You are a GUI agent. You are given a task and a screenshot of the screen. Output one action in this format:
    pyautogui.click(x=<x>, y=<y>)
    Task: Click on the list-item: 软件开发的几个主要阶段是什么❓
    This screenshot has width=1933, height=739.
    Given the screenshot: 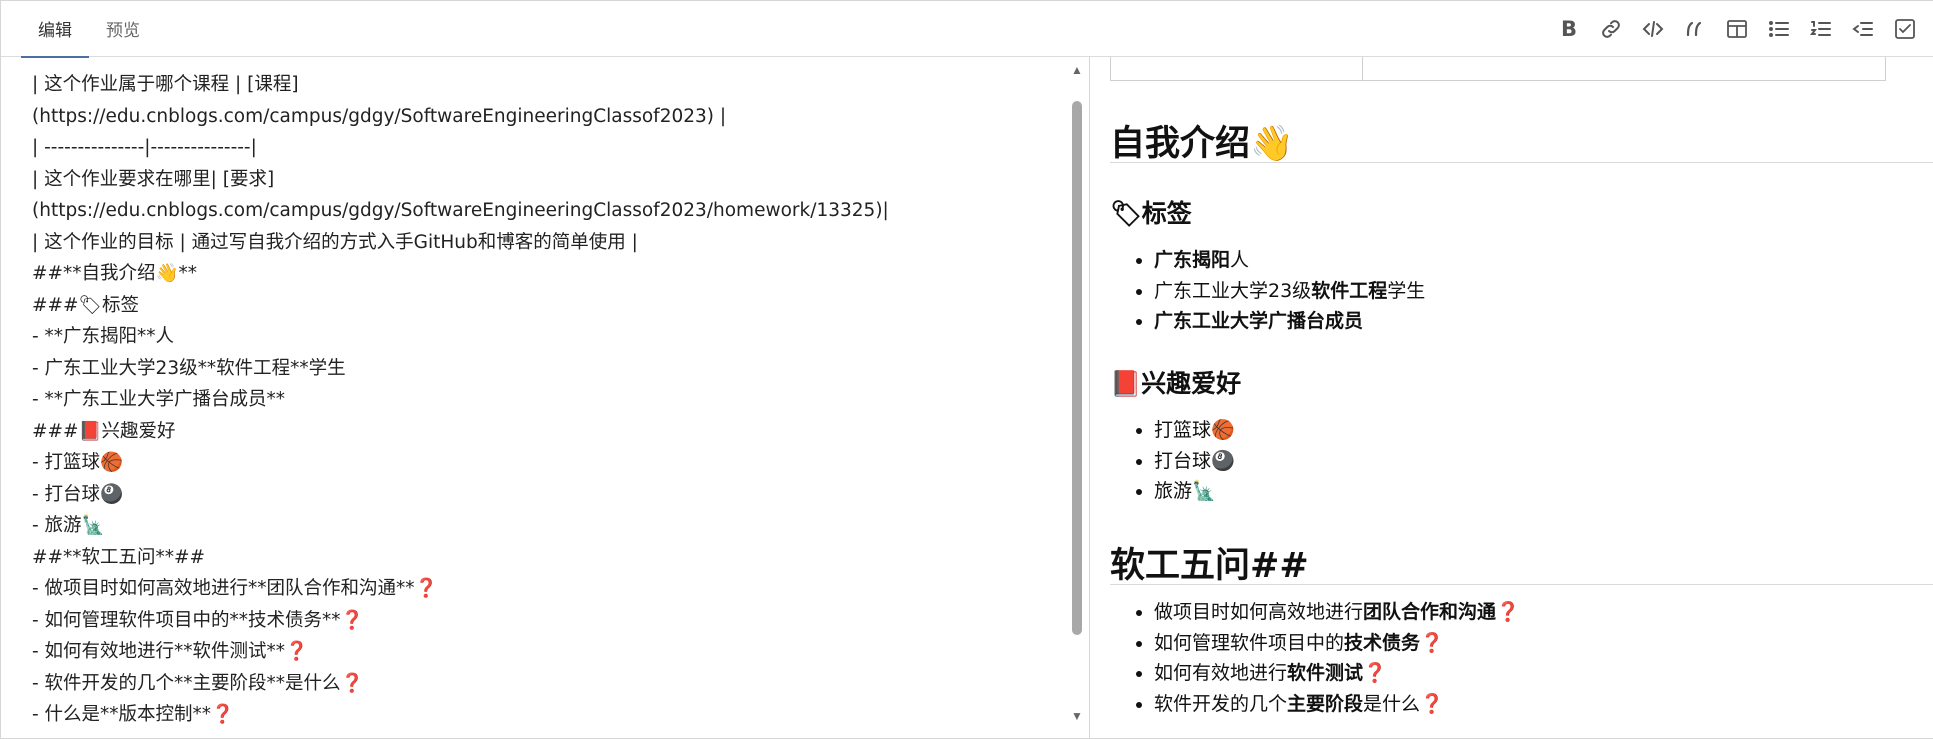 What is the action you would take?
    pyautogui.click(x=1337, y=704)
    